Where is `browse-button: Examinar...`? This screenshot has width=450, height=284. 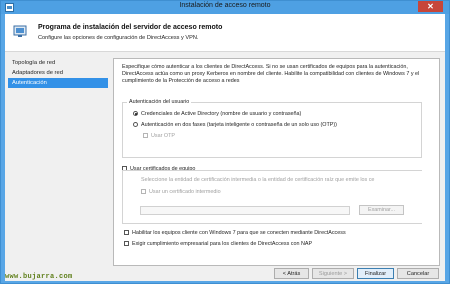 browse-button: Examinar... is located at coordinates (381, 210).